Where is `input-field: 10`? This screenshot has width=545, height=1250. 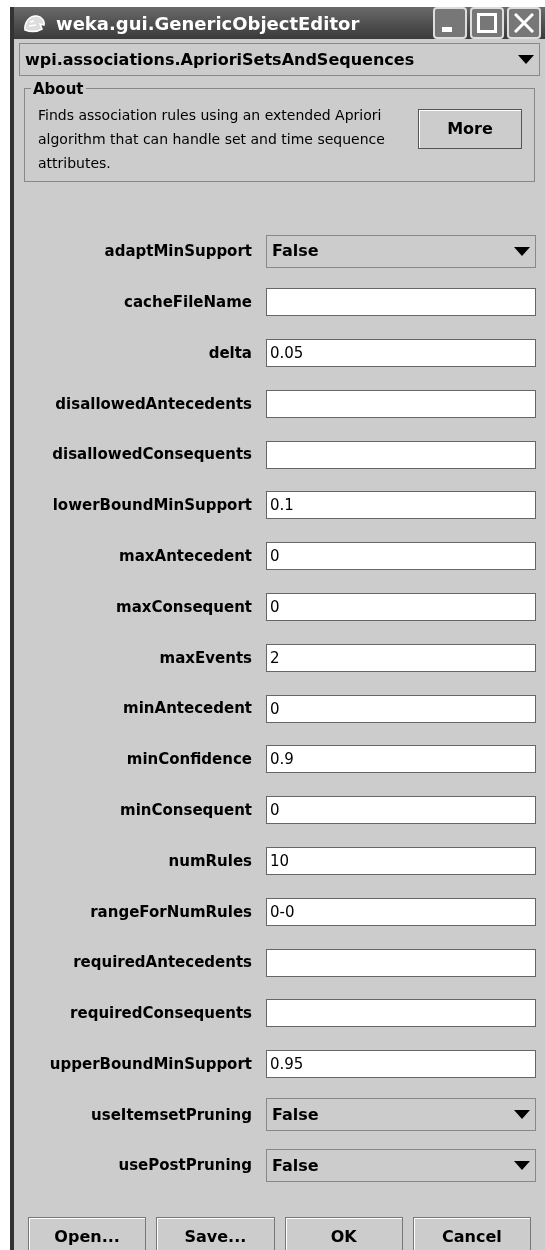 input-field: 10 is located at coordinates (401, 860).